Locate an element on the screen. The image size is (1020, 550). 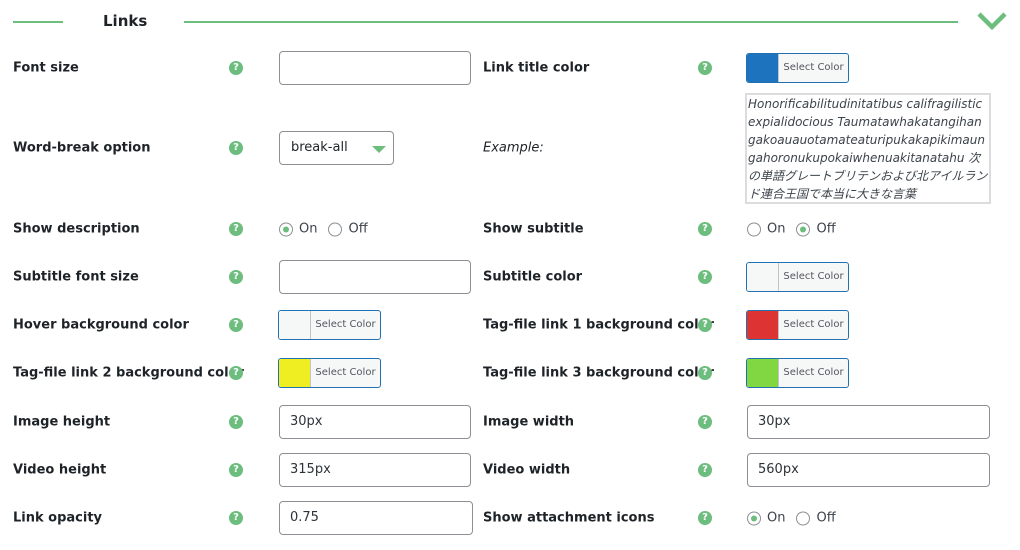
word-break-option-select: break-all is located at coordinates (336, 148).